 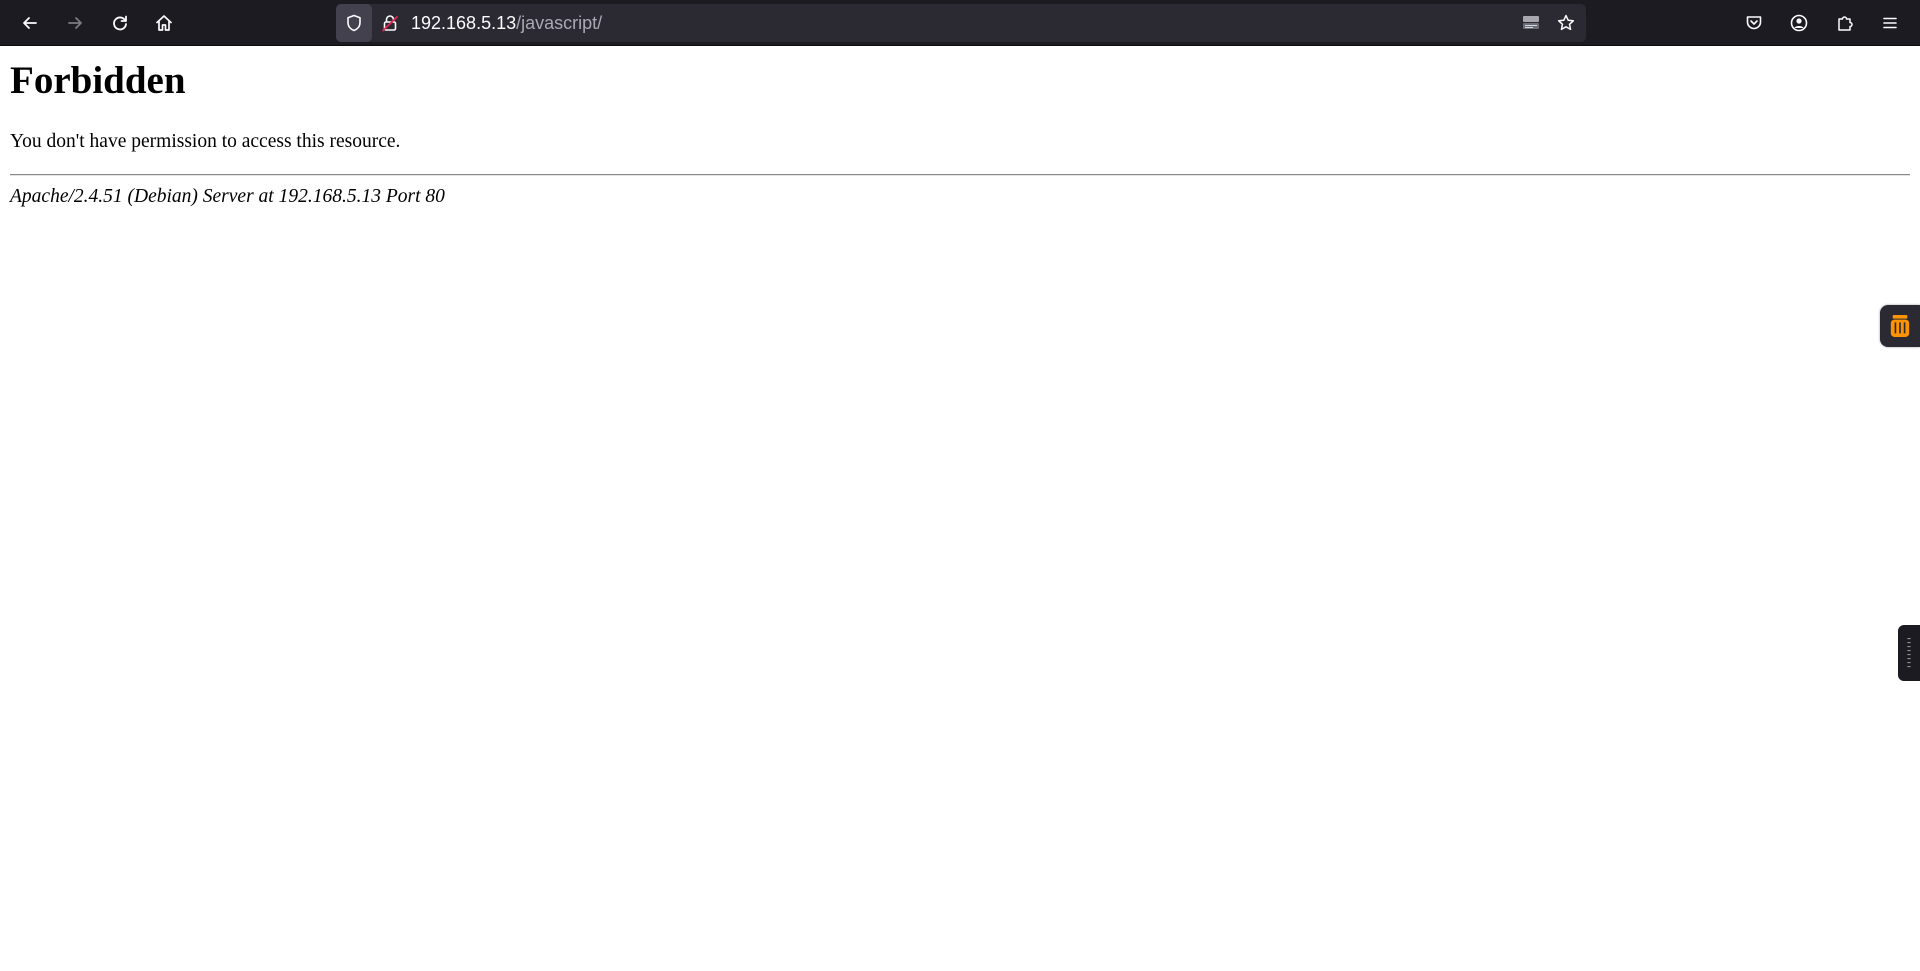 What do you see at coordinates (464, 23) in the screenshot?
I see `url-host: 192.168.5.13` at bounding box center [464, 23].